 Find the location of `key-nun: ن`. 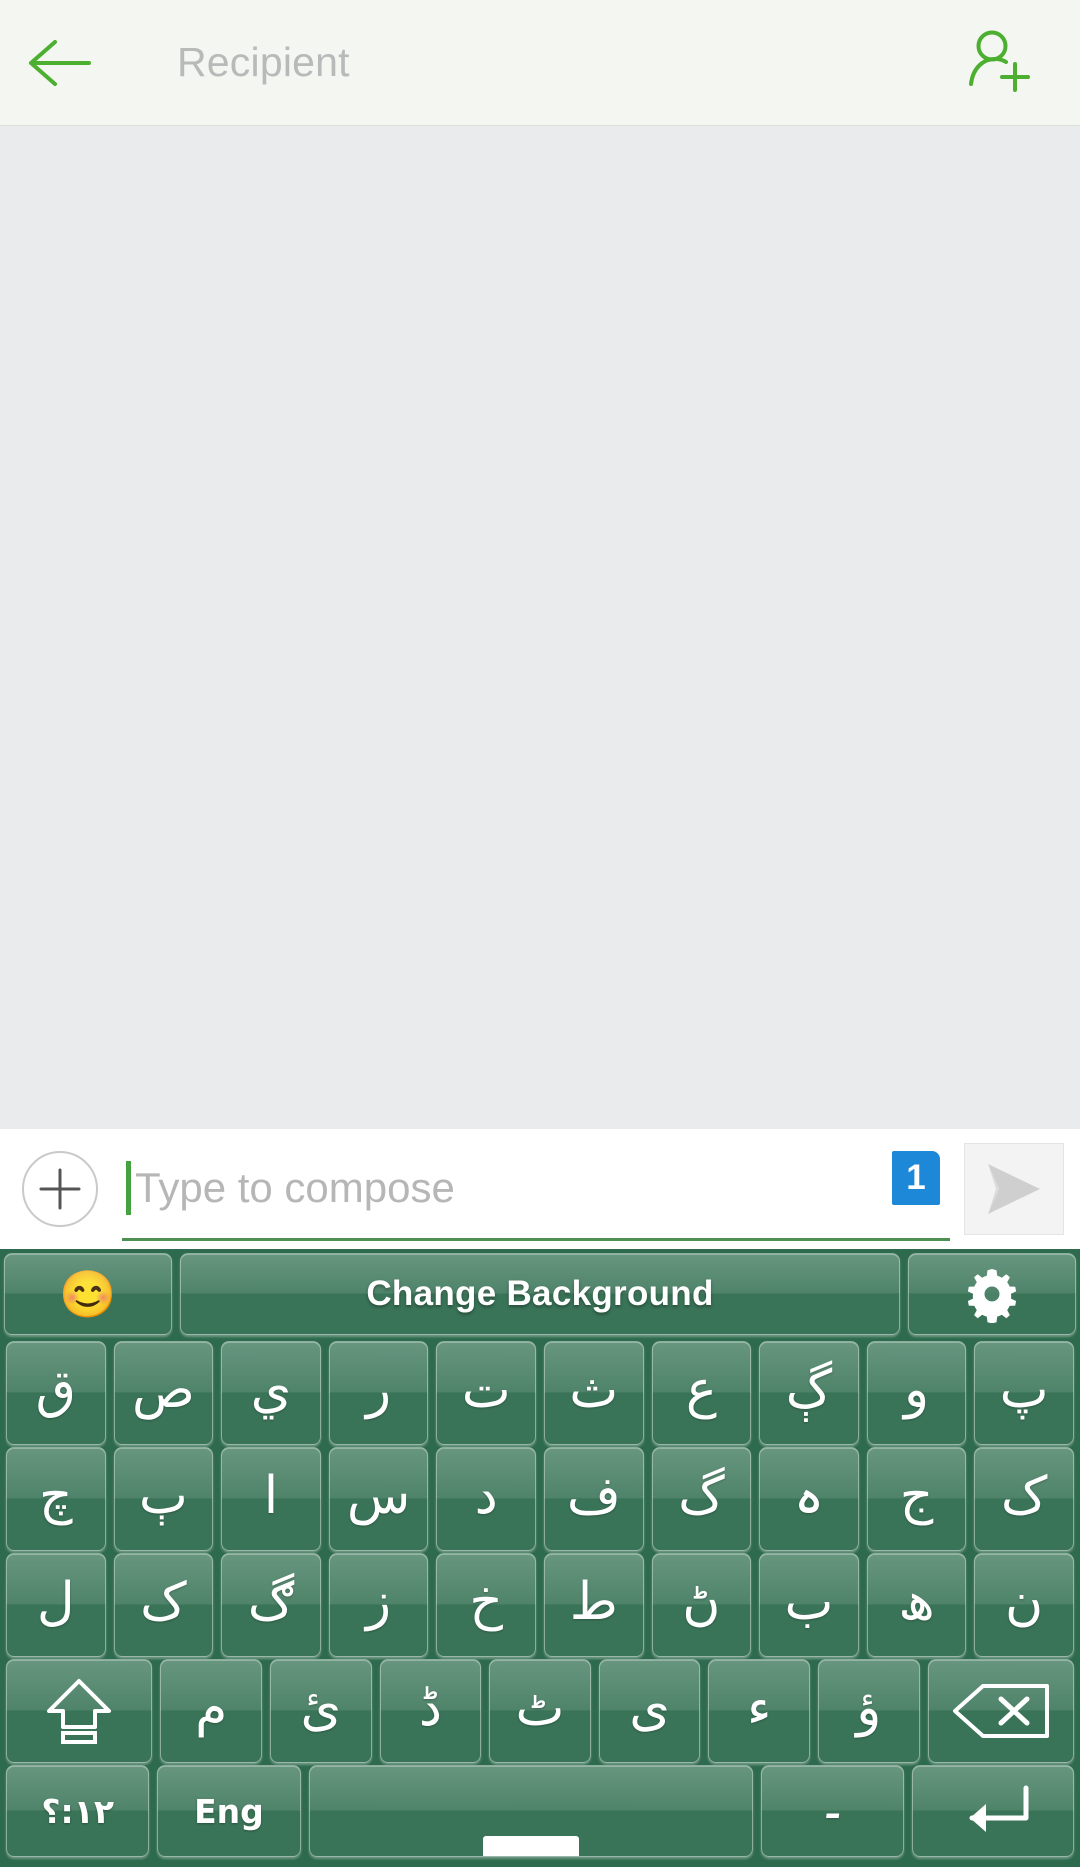

key-nun: ن is located at coordinates (1024, 1605).